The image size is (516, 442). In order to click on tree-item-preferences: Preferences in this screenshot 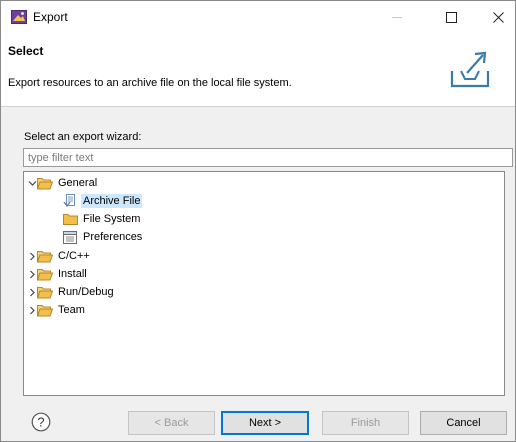, I will do `click(103, 237)`.